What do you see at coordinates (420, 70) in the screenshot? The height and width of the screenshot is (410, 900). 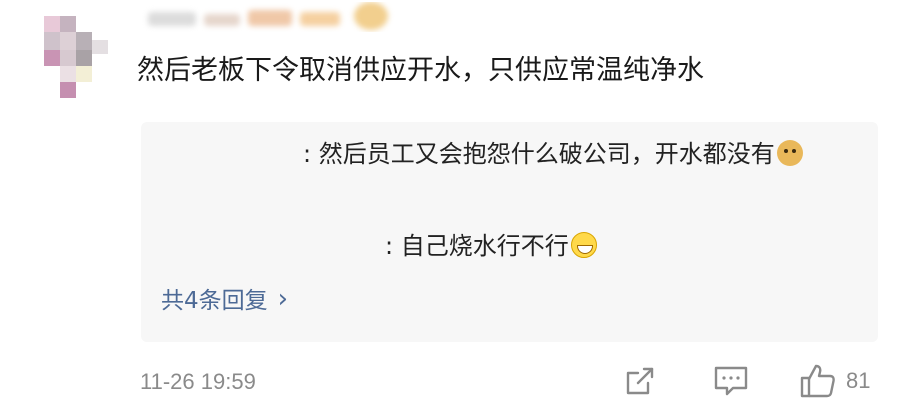 I see `comment-text: 然后老板下令取消供应开水，只供应常温纯净水` at bounding box center [420, 70].